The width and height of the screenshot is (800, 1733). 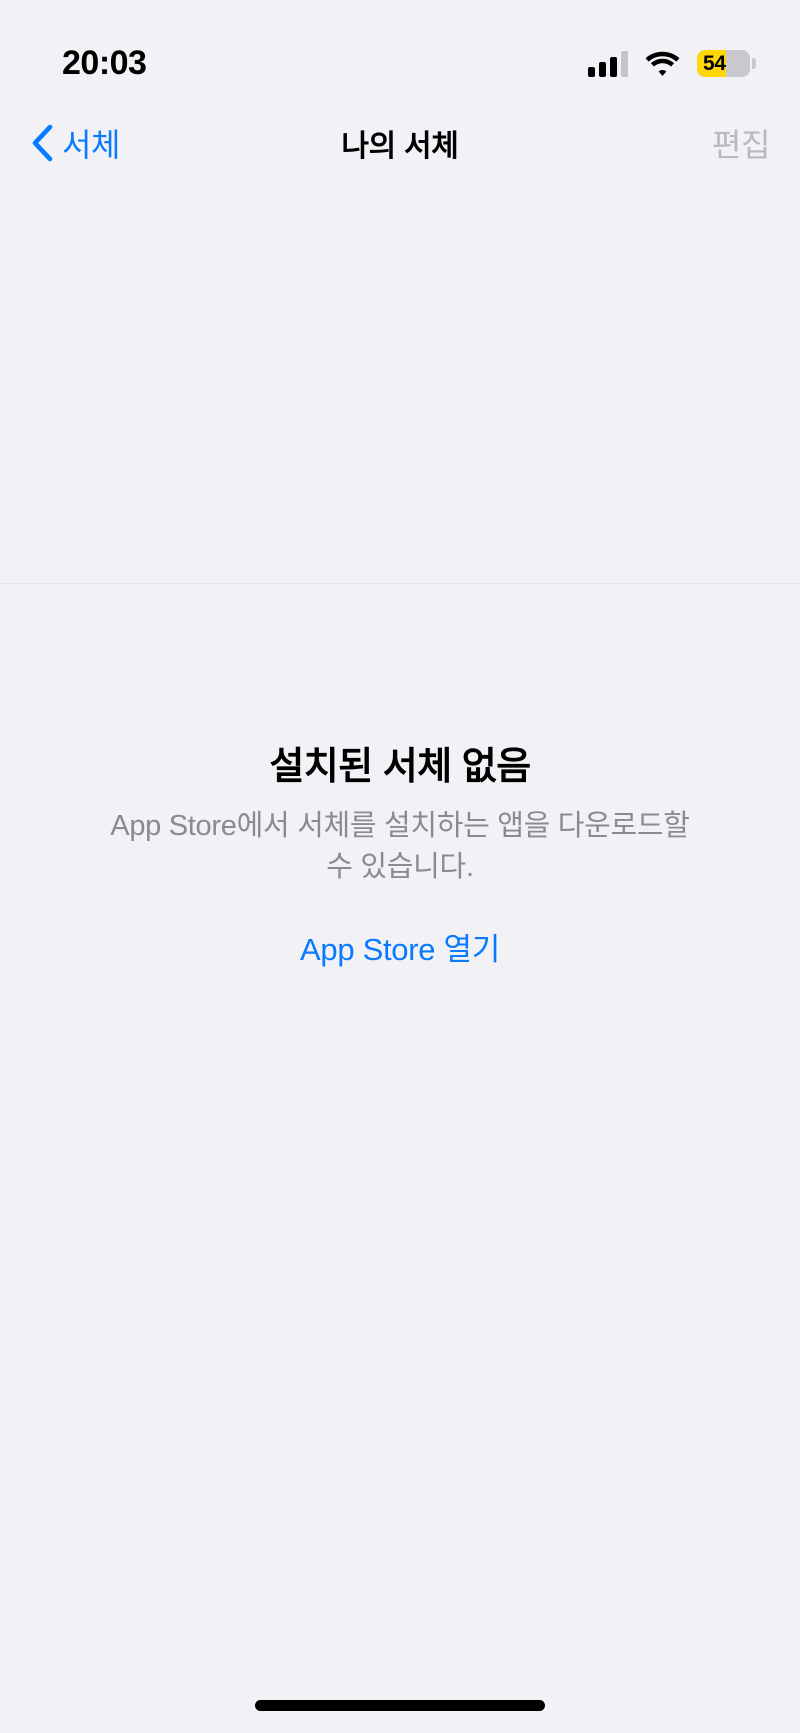 What do you see at coordinates (754, 63) in the screenshot?
I see `battery-cap` at bounding box center [754, 63].